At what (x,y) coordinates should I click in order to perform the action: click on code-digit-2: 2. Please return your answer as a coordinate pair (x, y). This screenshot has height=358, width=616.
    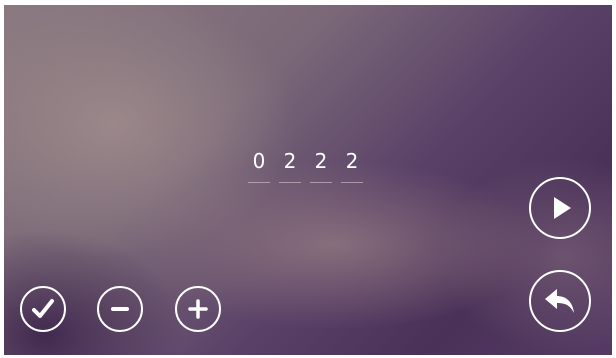
    Looking at the image, I should click on (290, 165).